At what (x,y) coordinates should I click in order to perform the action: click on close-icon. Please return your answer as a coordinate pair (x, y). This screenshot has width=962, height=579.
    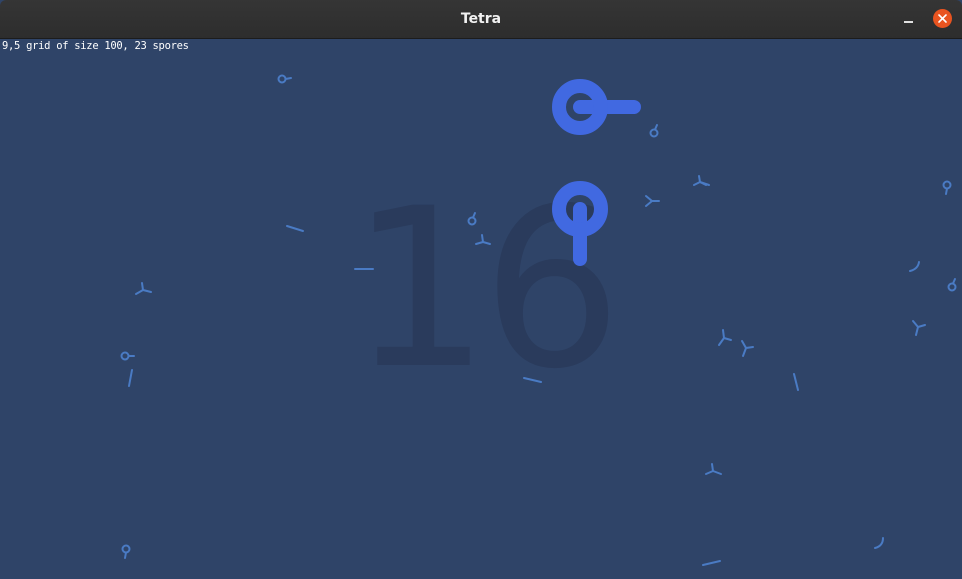
    Looking at the image, I should click on (942, 18).